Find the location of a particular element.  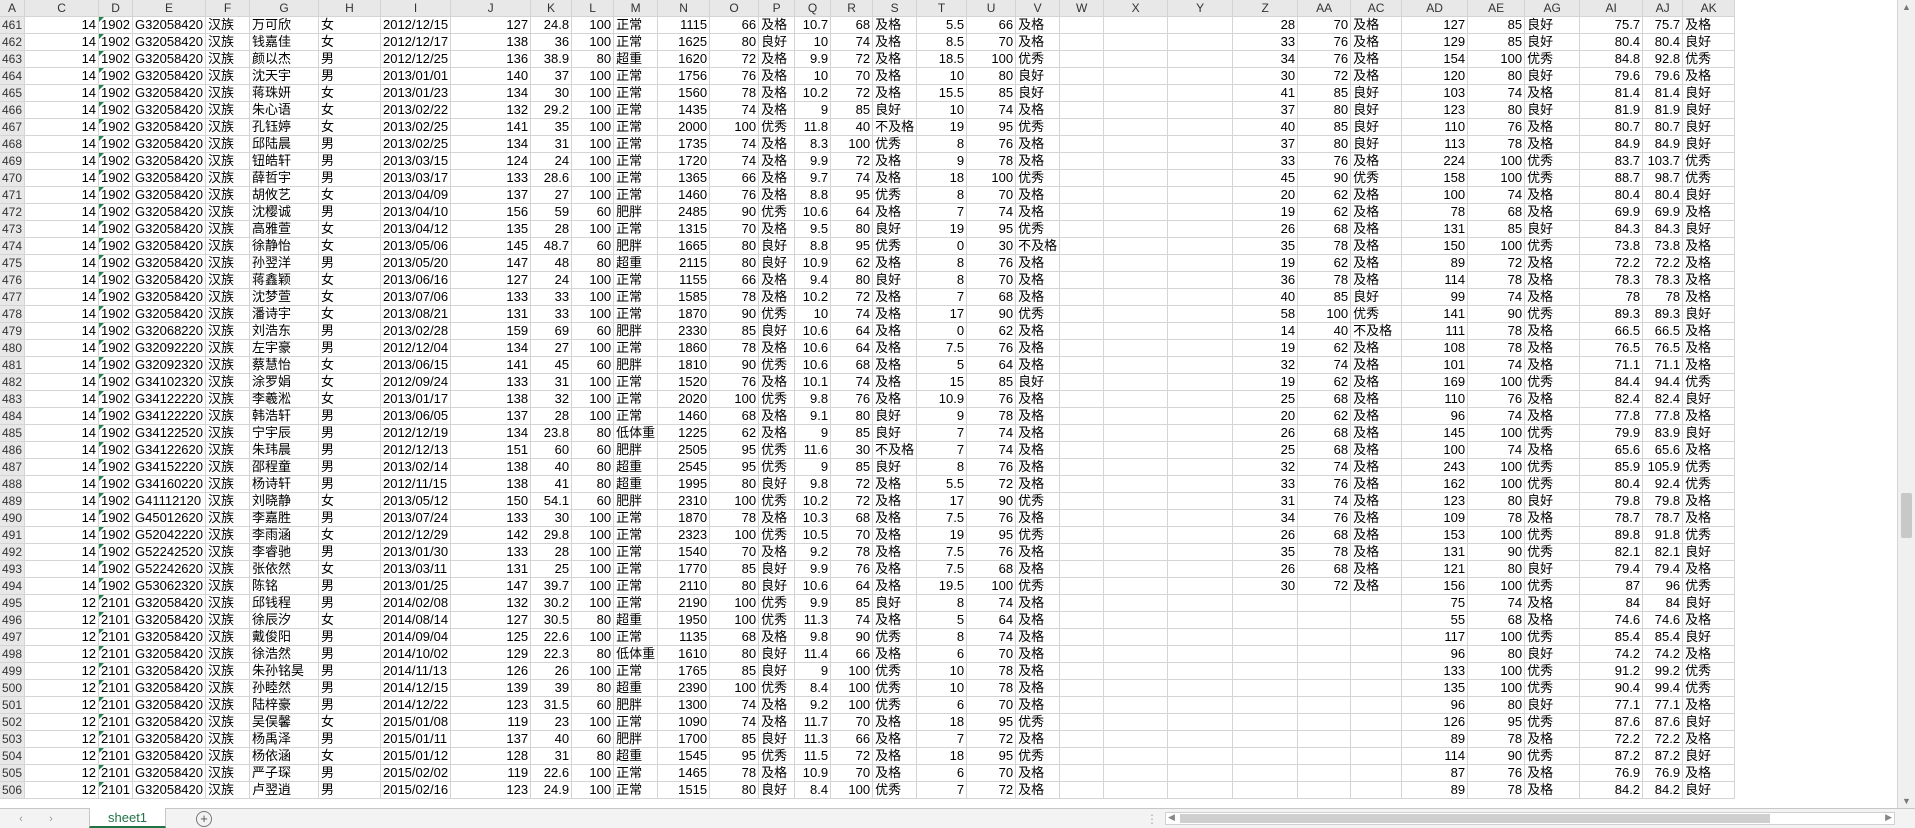

cell-p: 良好 is located at coordinates (777, 42).